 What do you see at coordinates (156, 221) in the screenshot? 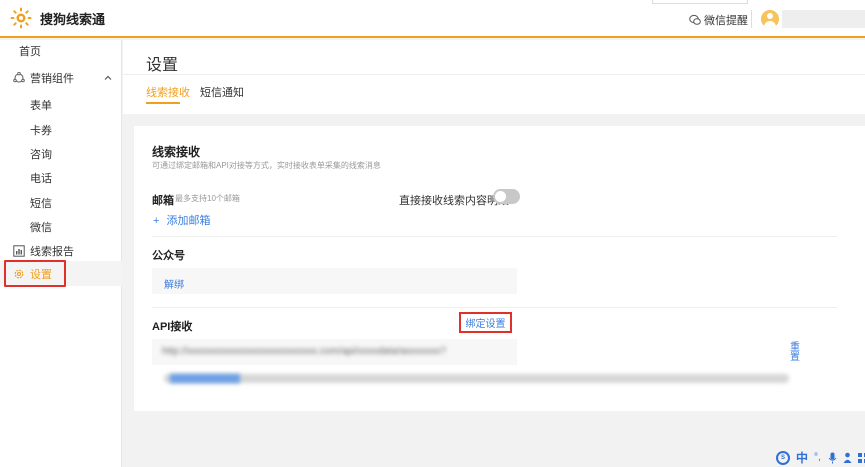
I see `plus-icon: +` at bounding box center [156, 221].